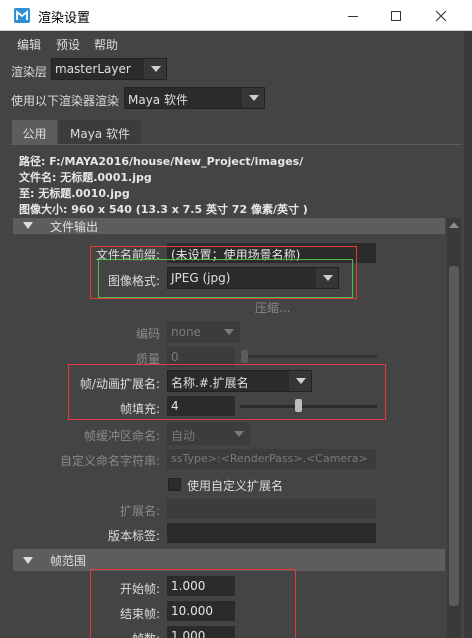  Describe the element at coordinates (229, 226) in the screenshot. I see `section-file-output: 文件输出` at that location.